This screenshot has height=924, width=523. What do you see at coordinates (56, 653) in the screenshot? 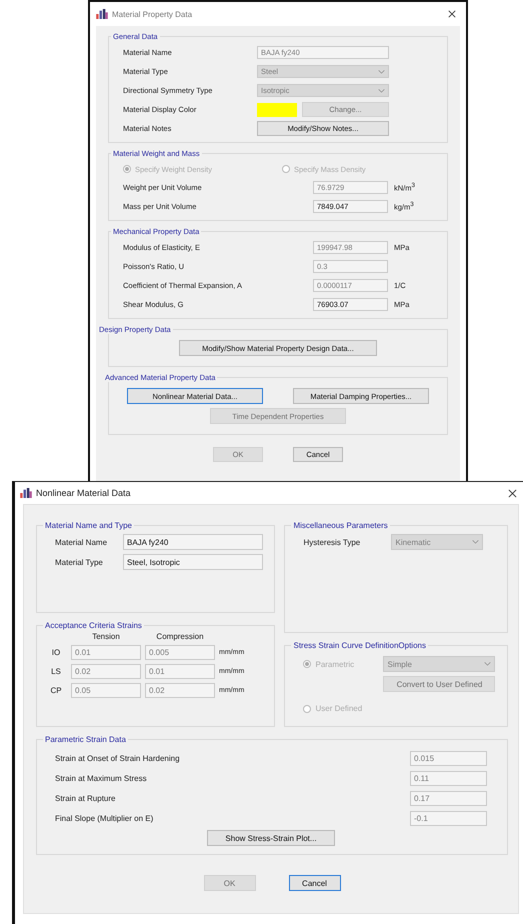
I see `row-label: IO` at bounding box center [56, 653].